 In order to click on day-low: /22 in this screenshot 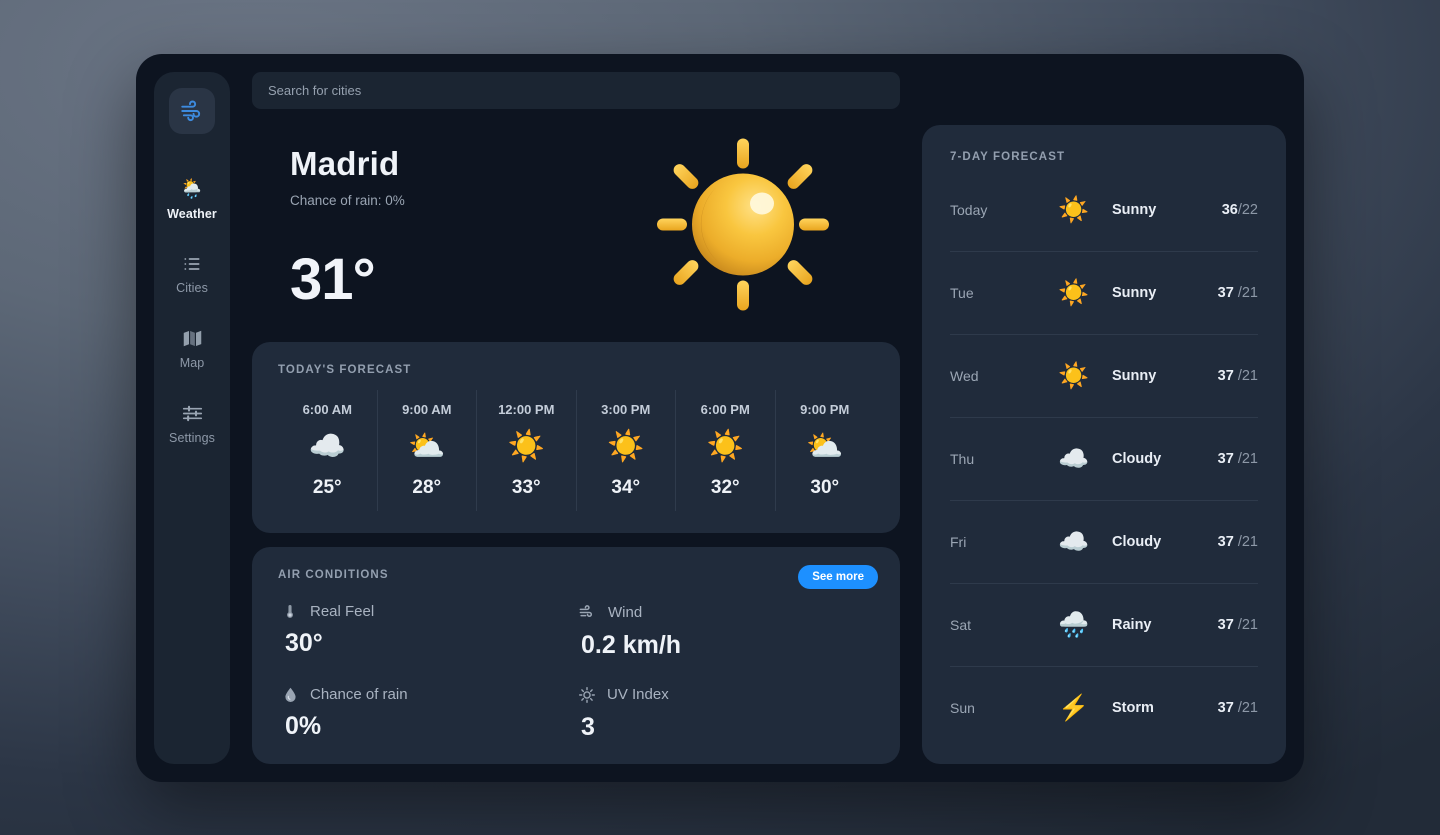, I will do `click(1247, 209)`.